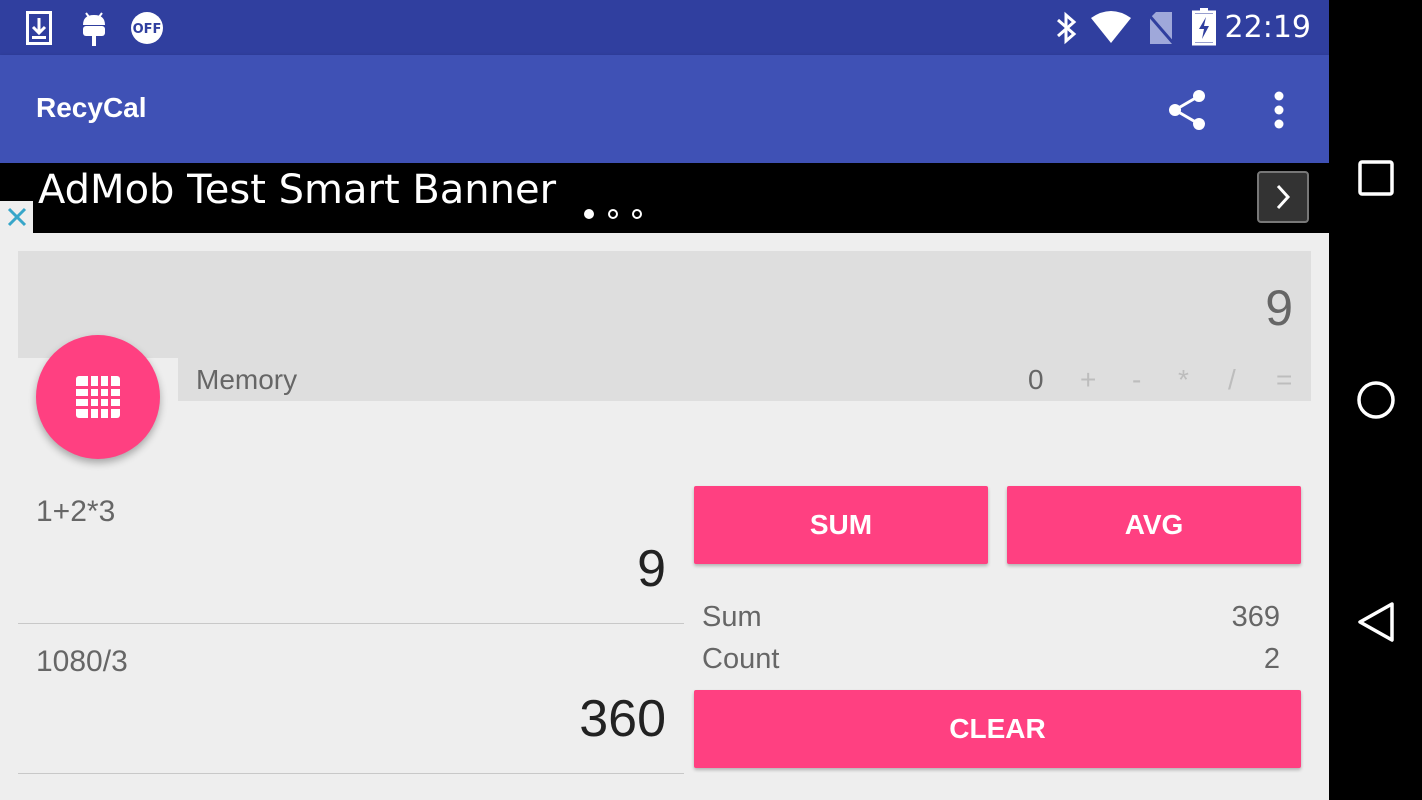  I want to click on android-debug-icon, so click(94, 31).